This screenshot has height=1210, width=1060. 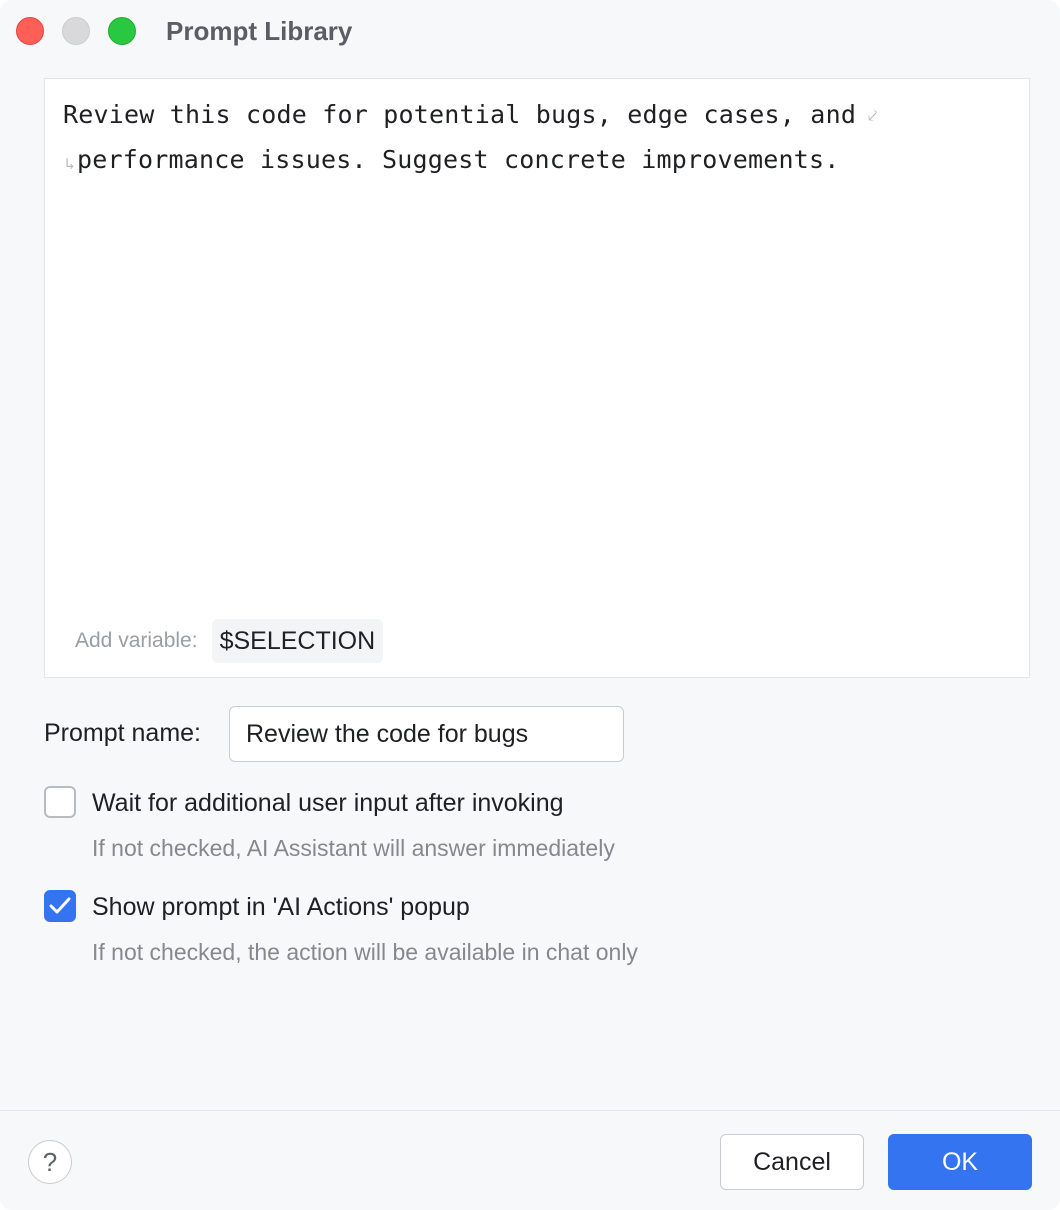 What do you see at coordinates (873, 115) in the screenshot?
I see `soft-wrap-icon: ⤦` at bounding box center [873, 115].